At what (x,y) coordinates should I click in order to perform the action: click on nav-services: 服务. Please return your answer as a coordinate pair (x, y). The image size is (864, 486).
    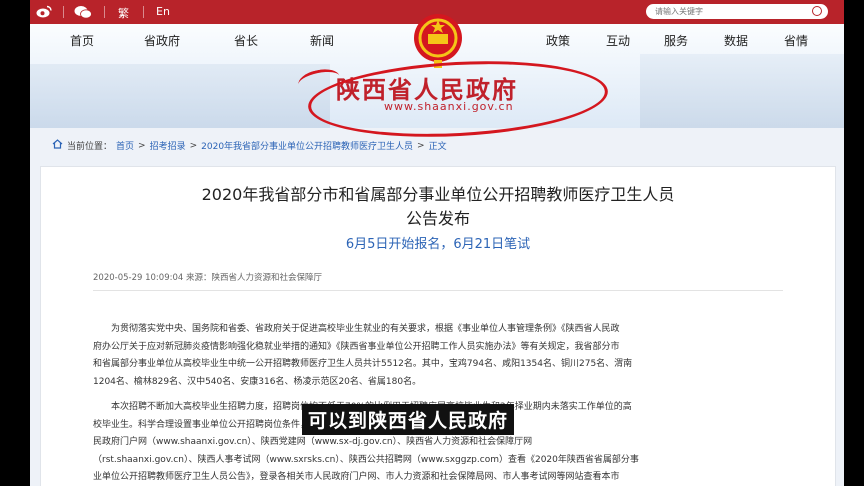
    Looking at the image, I should click on (676, 40).